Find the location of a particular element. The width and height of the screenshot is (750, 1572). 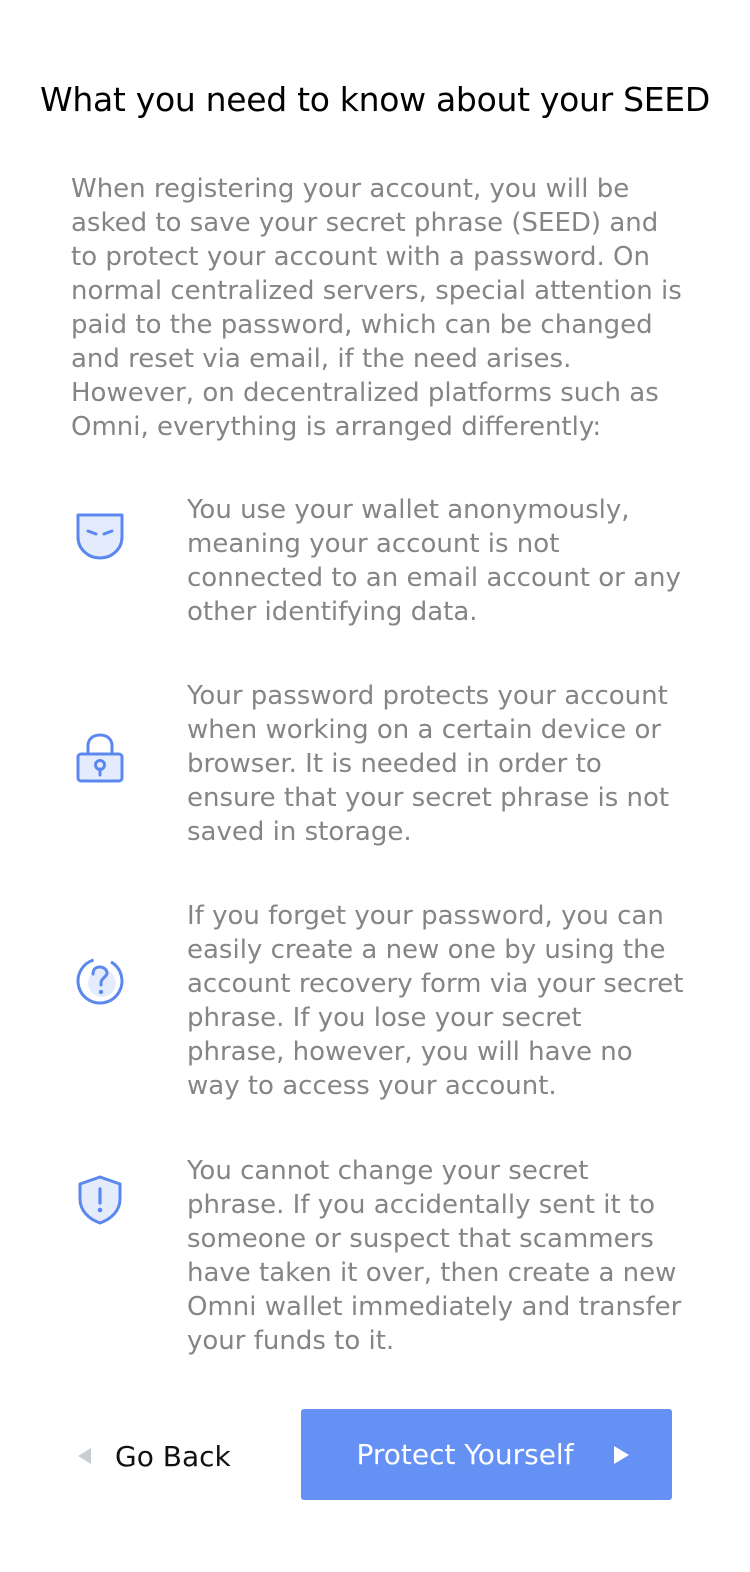

go-back-label: Go Back is located at coordinates (173, 1456).